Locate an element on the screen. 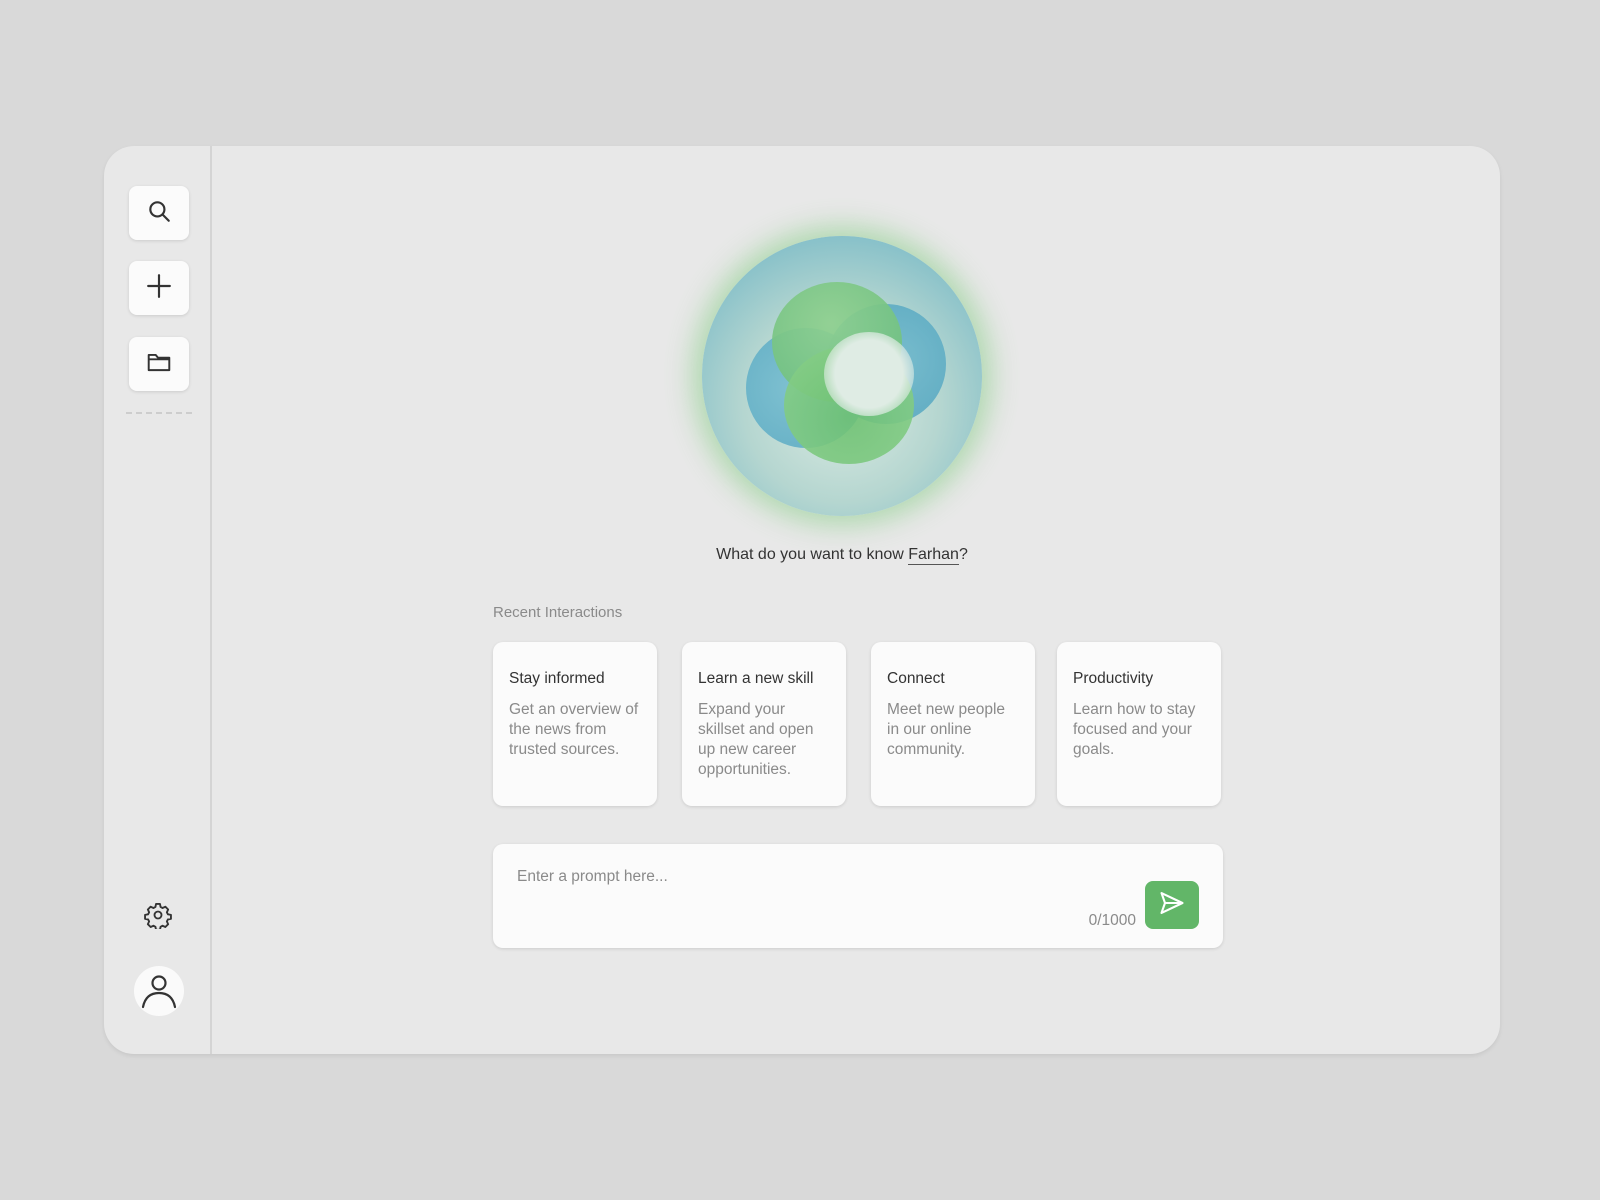  settings-button is located at coordinates (158, 917).